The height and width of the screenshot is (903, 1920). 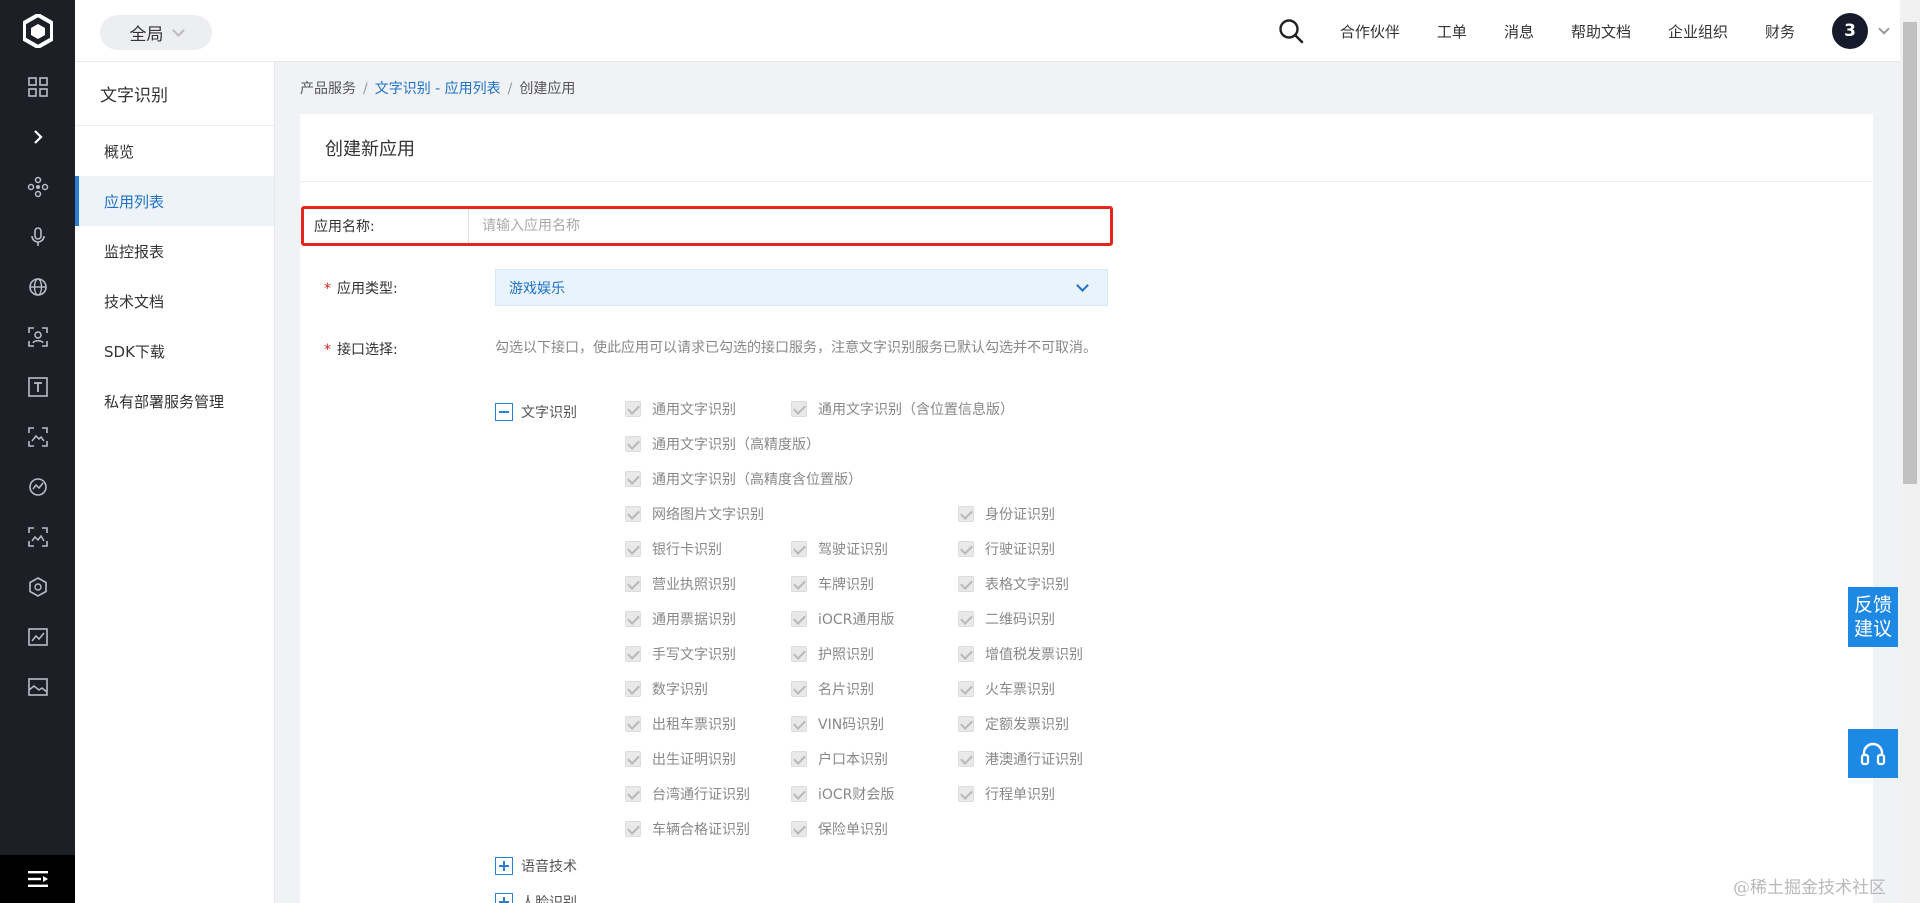 What do you see at coordinates (757, 480) in the screenshot?
I see `api-checkbox-label: 通用文字识别（高精度含位置版）` at bounding box center [757, 480].